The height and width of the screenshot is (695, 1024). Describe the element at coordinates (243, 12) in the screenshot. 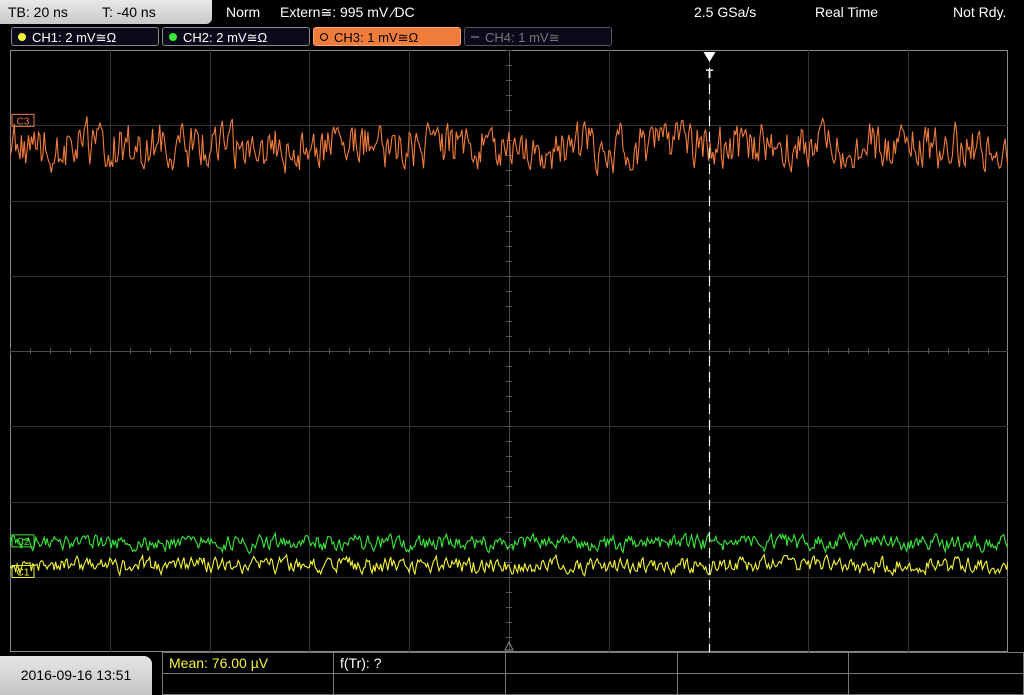

I see `trigger-mode: Norm` at that location.